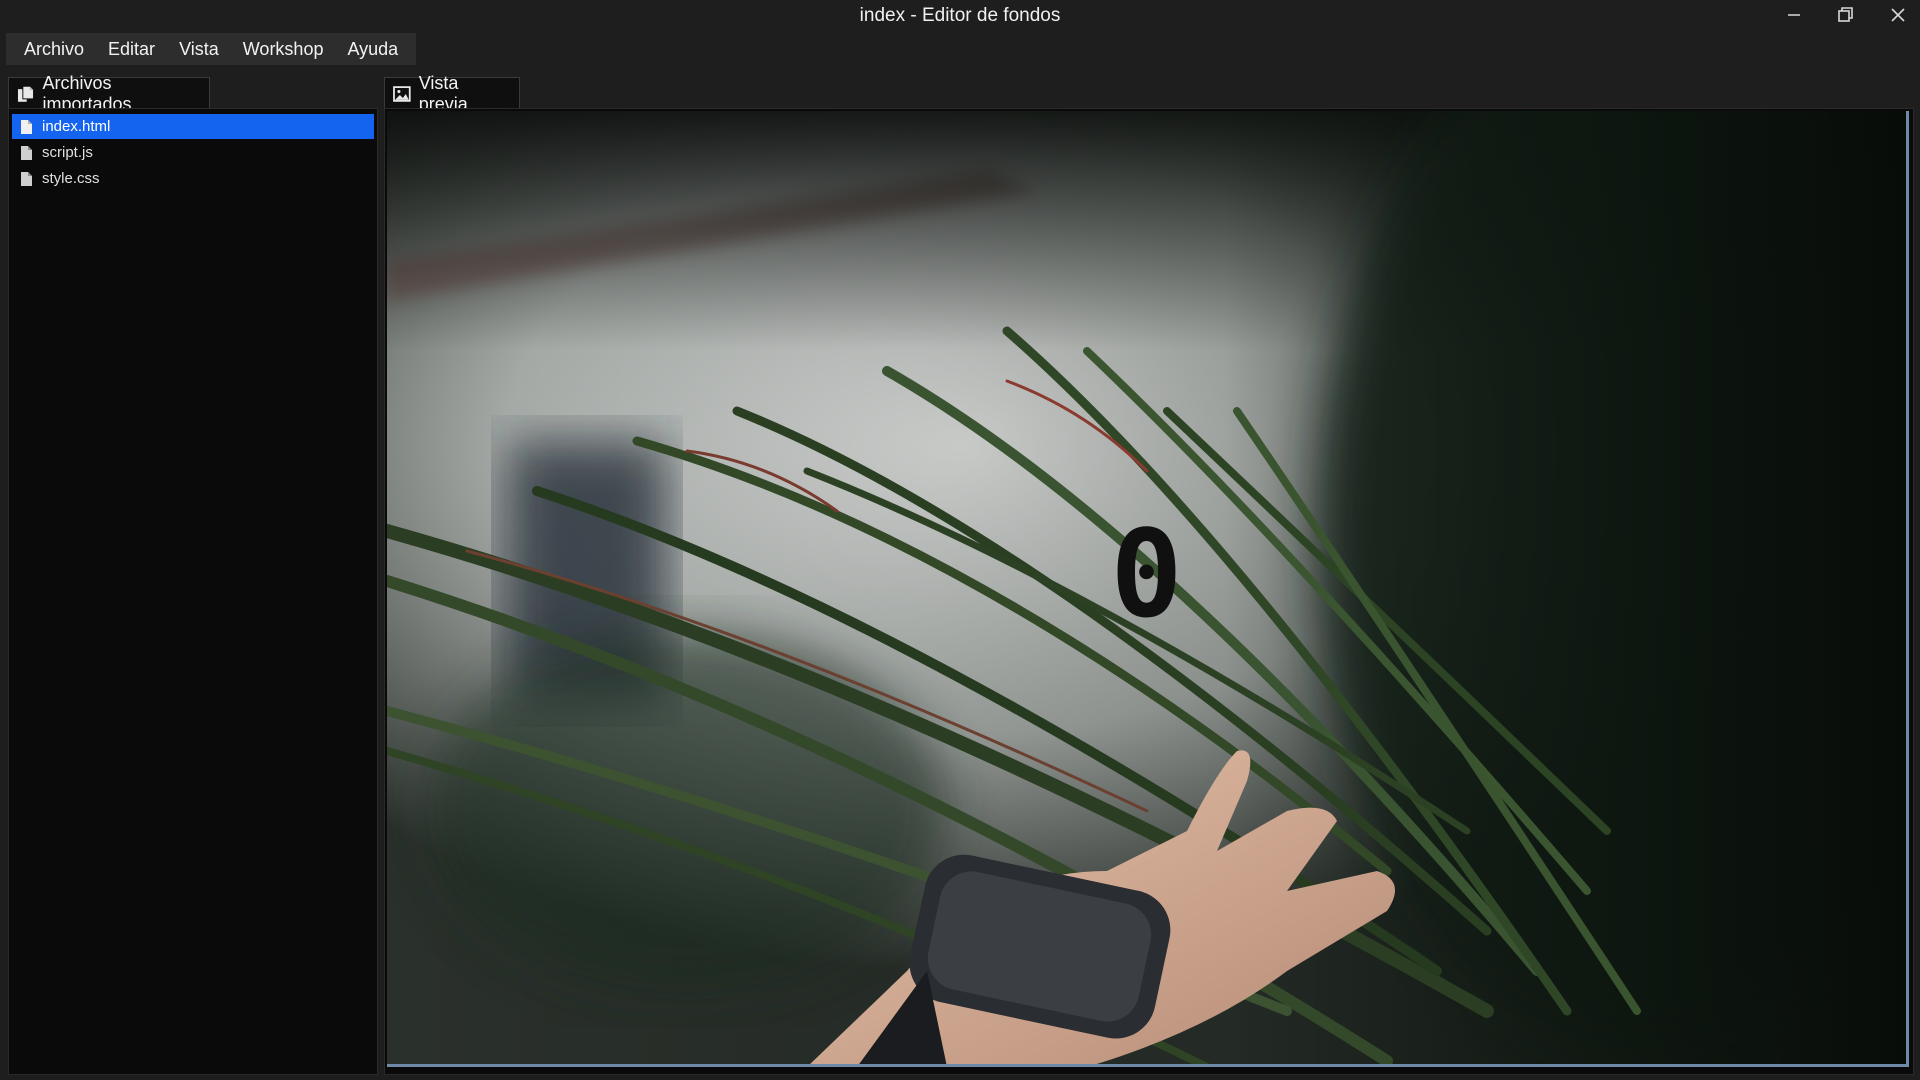  What do you see at coordinates (452, 93) in the screenshot?
I see `tab-vista-previa: Vista previa` at bounding box center [452, 93].